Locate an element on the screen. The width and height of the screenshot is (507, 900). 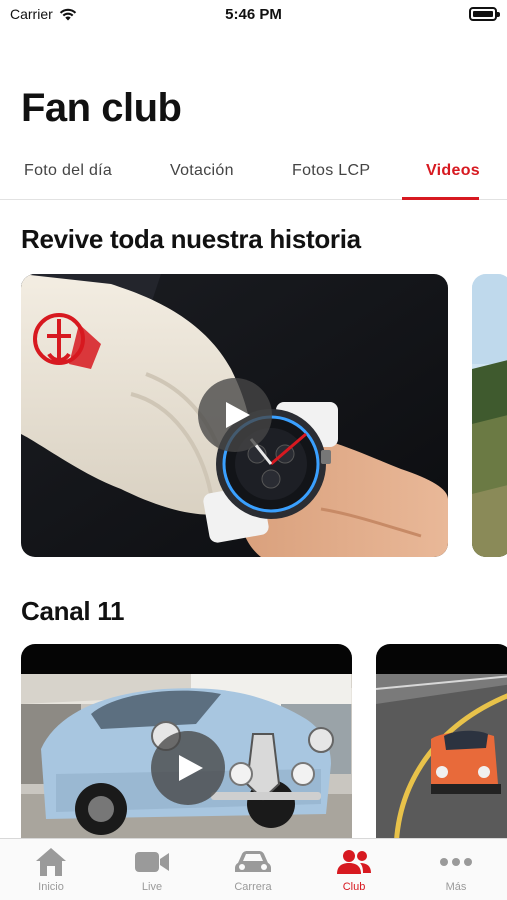
tabbar-item-inicio: Inicio is located at coordinates (51, 869).